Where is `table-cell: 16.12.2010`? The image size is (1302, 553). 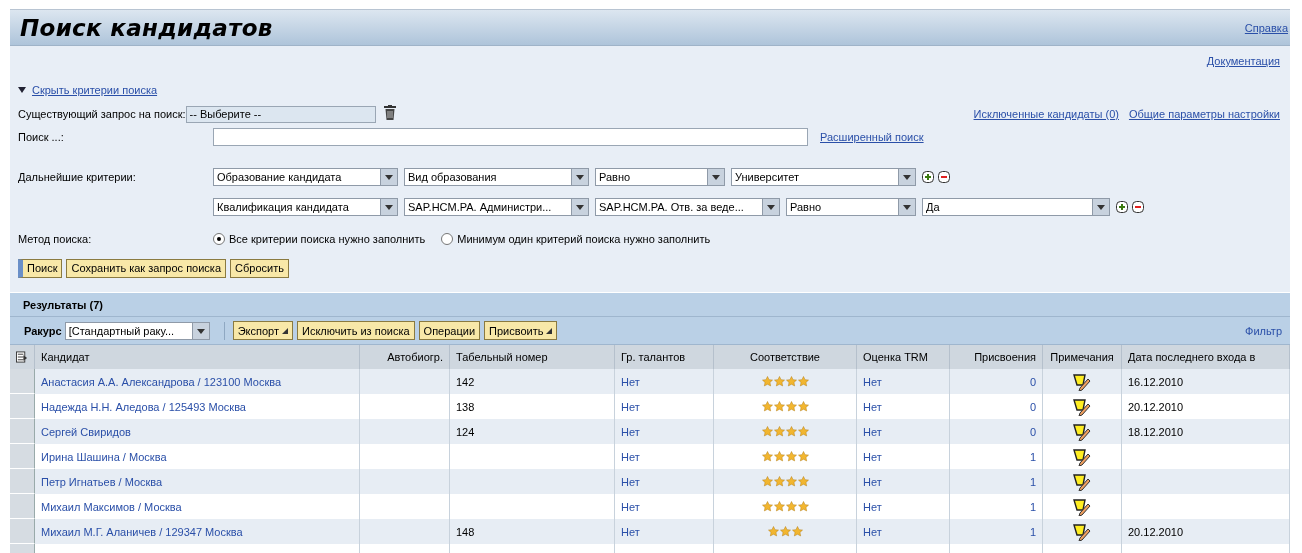
table-cell: 16.12.2010 is located at coordinates (1156, 381).